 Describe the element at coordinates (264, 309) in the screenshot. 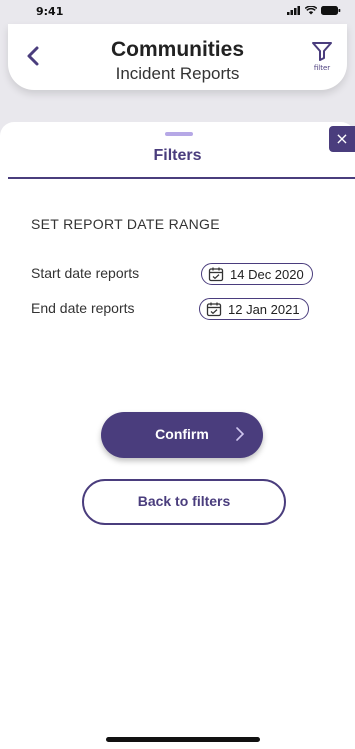

I see `end-date-value: 12 Jan 2021` at that location.